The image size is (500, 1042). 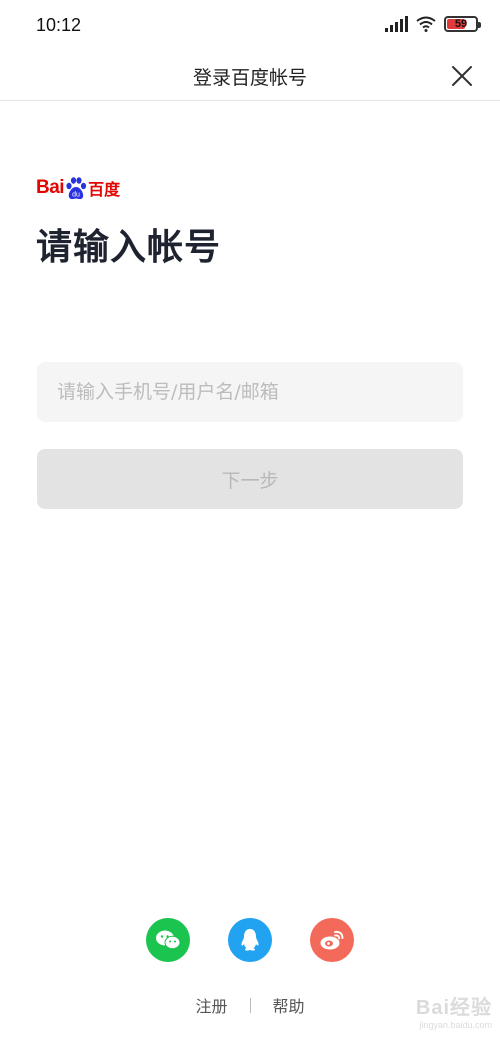 I want to click on wifi-icon, so click(x=426, y=24).